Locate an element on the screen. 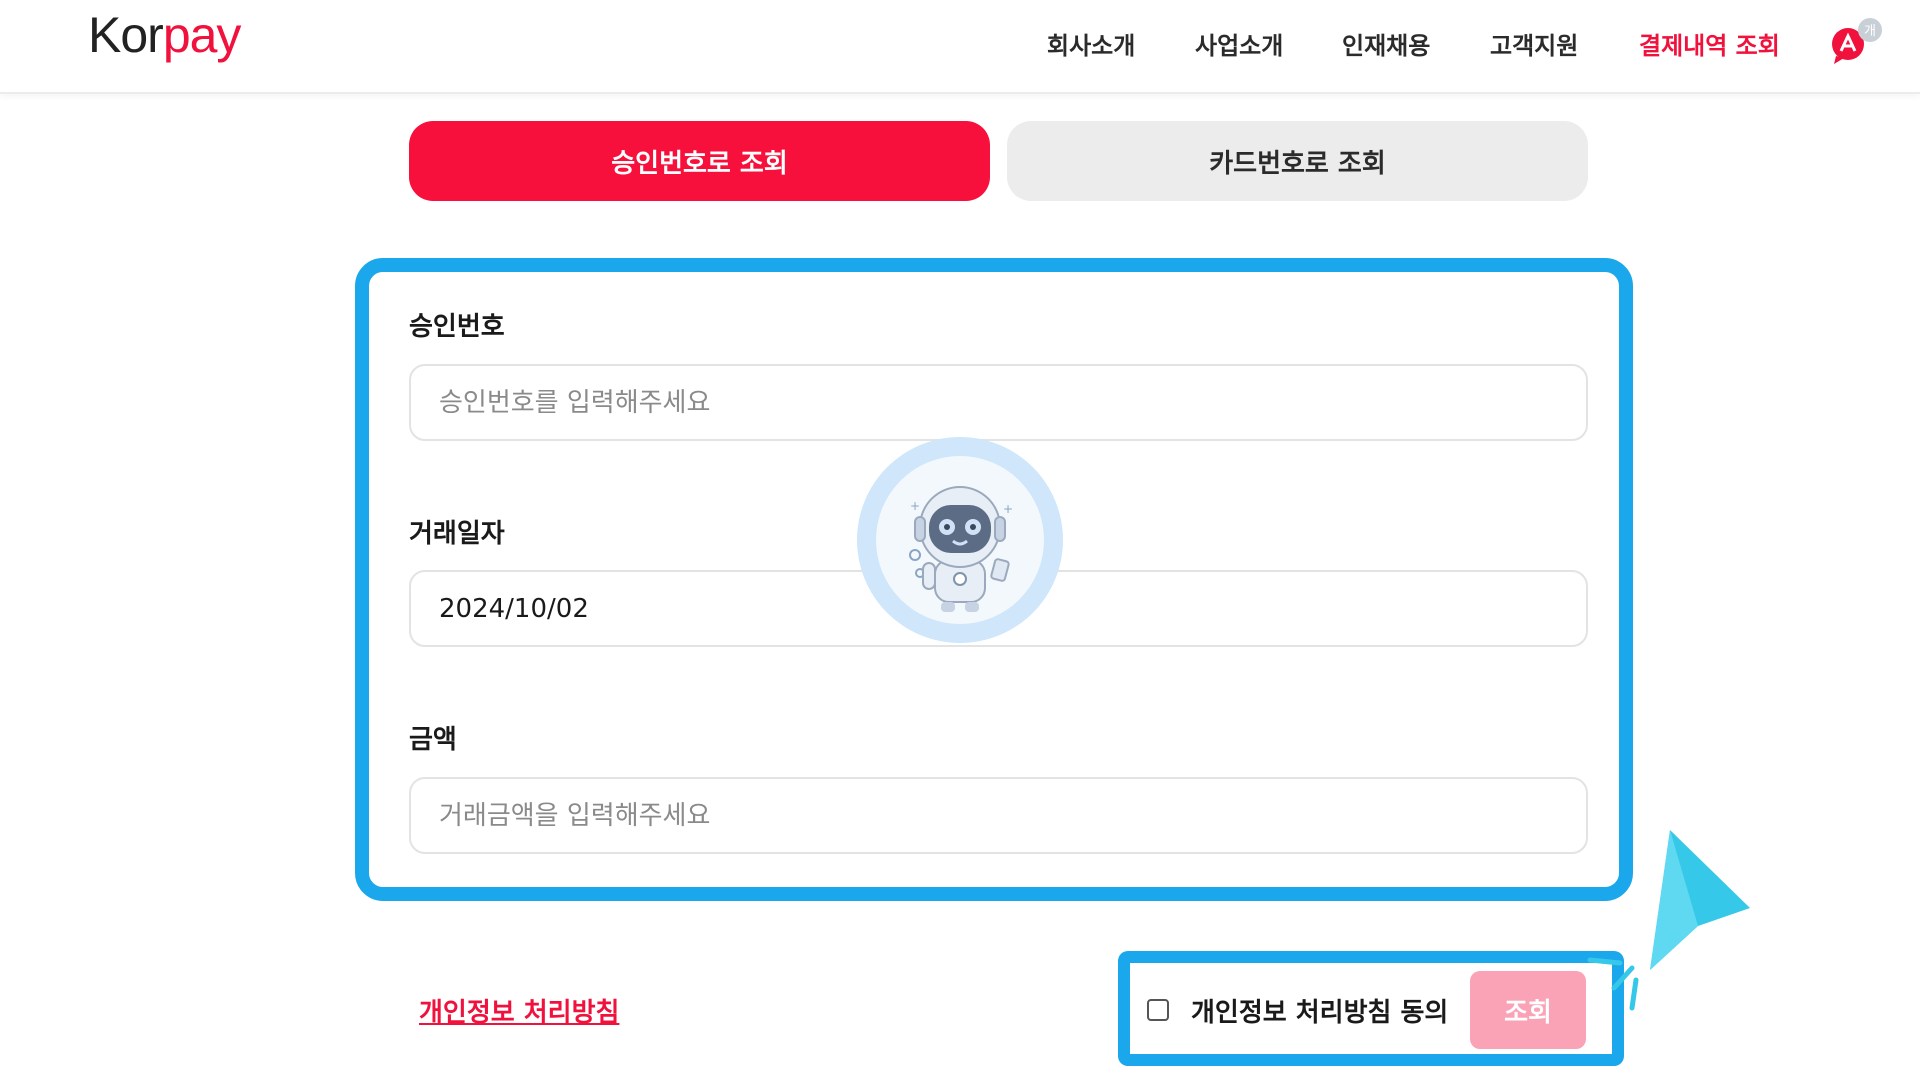  privacy-policy-link: 개인정보 처리방침 is located at coordinates (519, 1010).